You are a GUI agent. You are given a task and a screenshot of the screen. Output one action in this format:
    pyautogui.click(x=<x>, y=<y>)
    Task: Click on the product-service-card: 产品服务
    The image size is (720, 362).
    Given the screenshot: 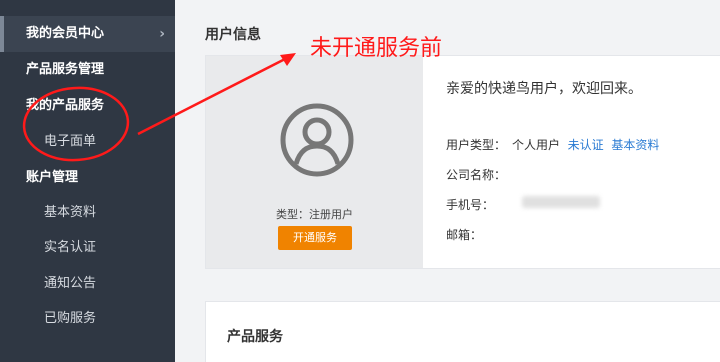 What is the action you would take?
    pyautogui.click(x=462, y=331)
    